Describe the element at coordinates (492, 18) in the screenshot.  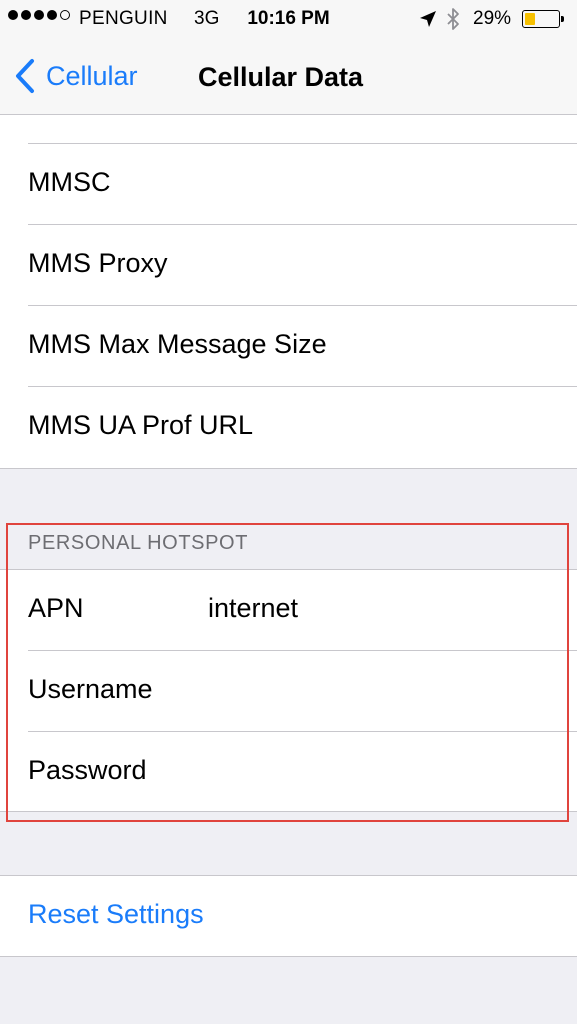
I see `battery-percent: 29%` at that location.